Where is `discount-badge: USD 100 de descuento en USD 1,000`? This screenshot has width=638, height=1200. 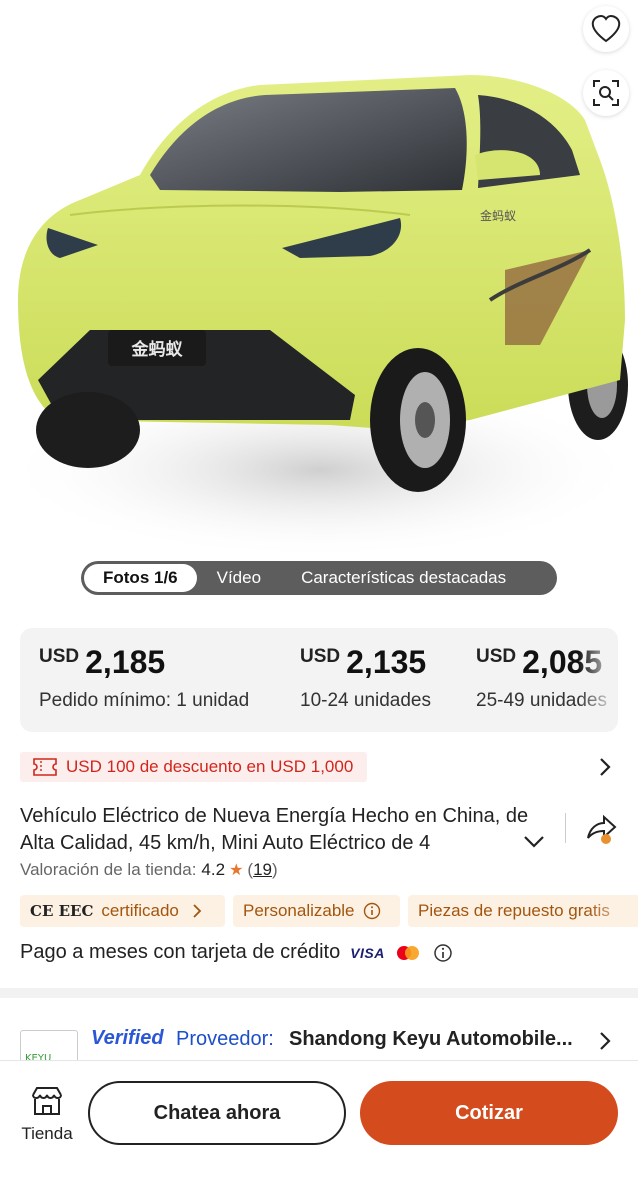 discount-badge: USD 100 de descuento en USD 1,000 is located at coordinates (194, 767).